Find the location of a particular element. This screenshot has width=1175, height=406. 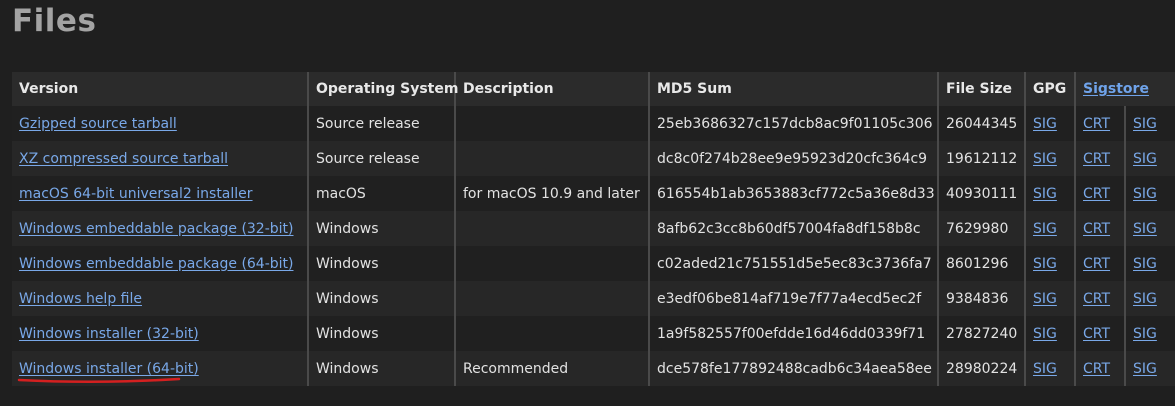

description-cell-cell: for macOS 10.9 and later is located at coordinates (552, 193).